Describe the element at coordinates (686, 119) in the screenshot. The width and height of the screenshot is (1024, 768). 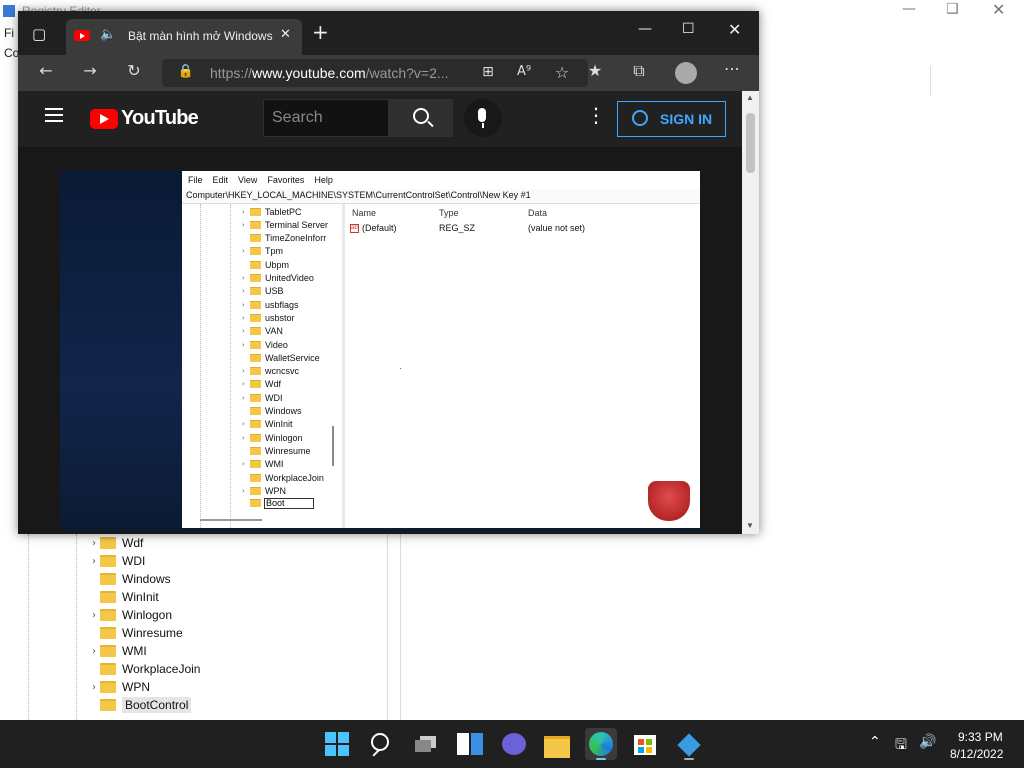
I see `sign-in-label: SIGN IN` at that location.